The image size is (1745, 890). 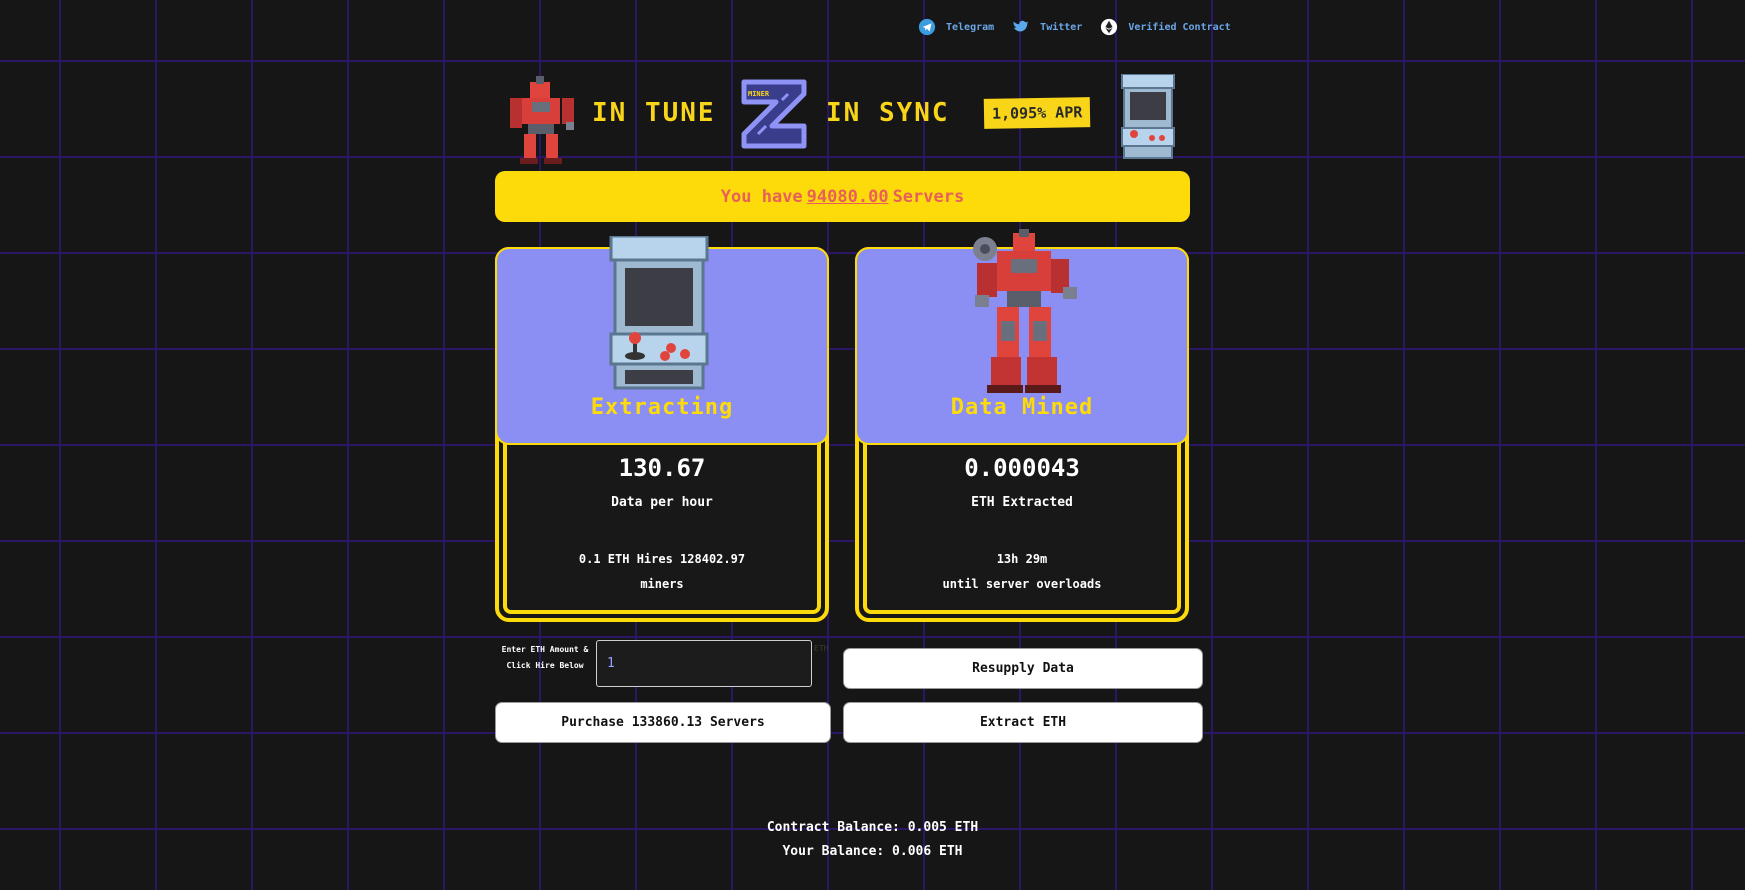 What do you see at coordinates (1109, 27) in the screenshot?
I see `ethereum-icon` at bounding box center [1109, 27].